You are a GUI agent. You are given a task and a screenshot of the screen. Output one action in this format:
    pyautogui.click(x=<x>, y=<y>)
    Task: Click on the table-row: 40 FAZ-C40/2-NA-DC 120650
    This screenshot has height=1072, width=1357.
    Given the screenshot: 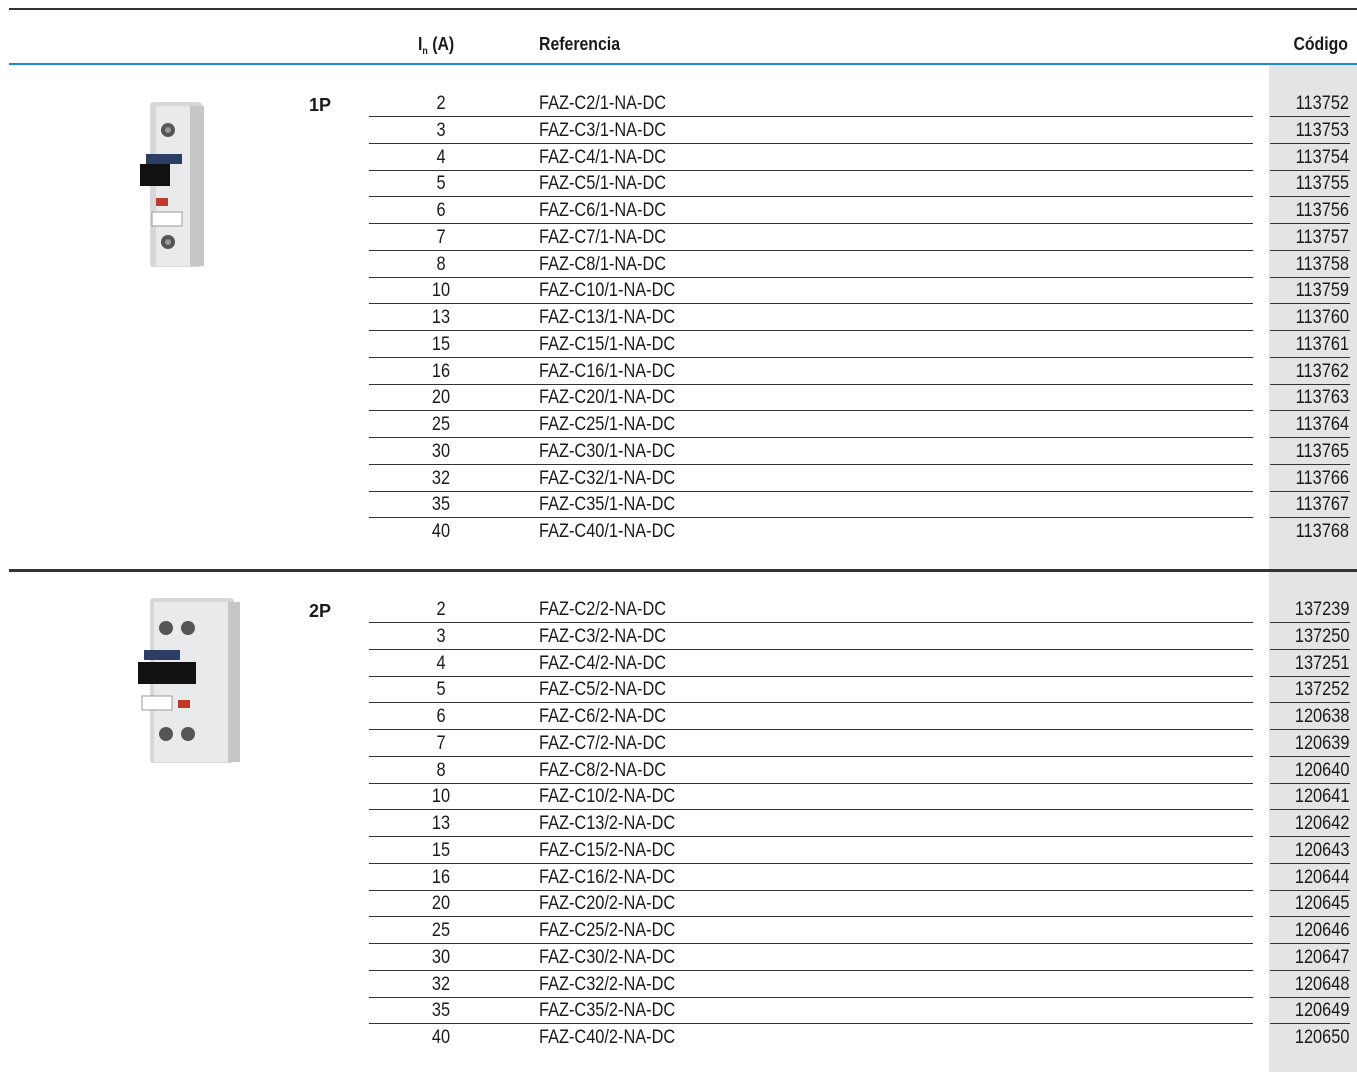 What is the action you would take?
    pyautogui.click(x=678, y=1038)
    